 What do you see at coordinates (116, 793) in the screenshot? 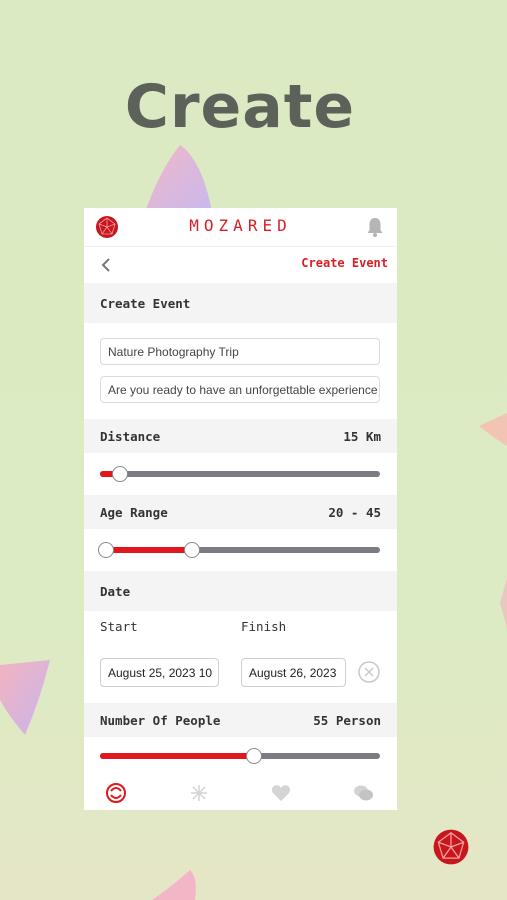
I see `home-icon` at bounding box center [116, 793].